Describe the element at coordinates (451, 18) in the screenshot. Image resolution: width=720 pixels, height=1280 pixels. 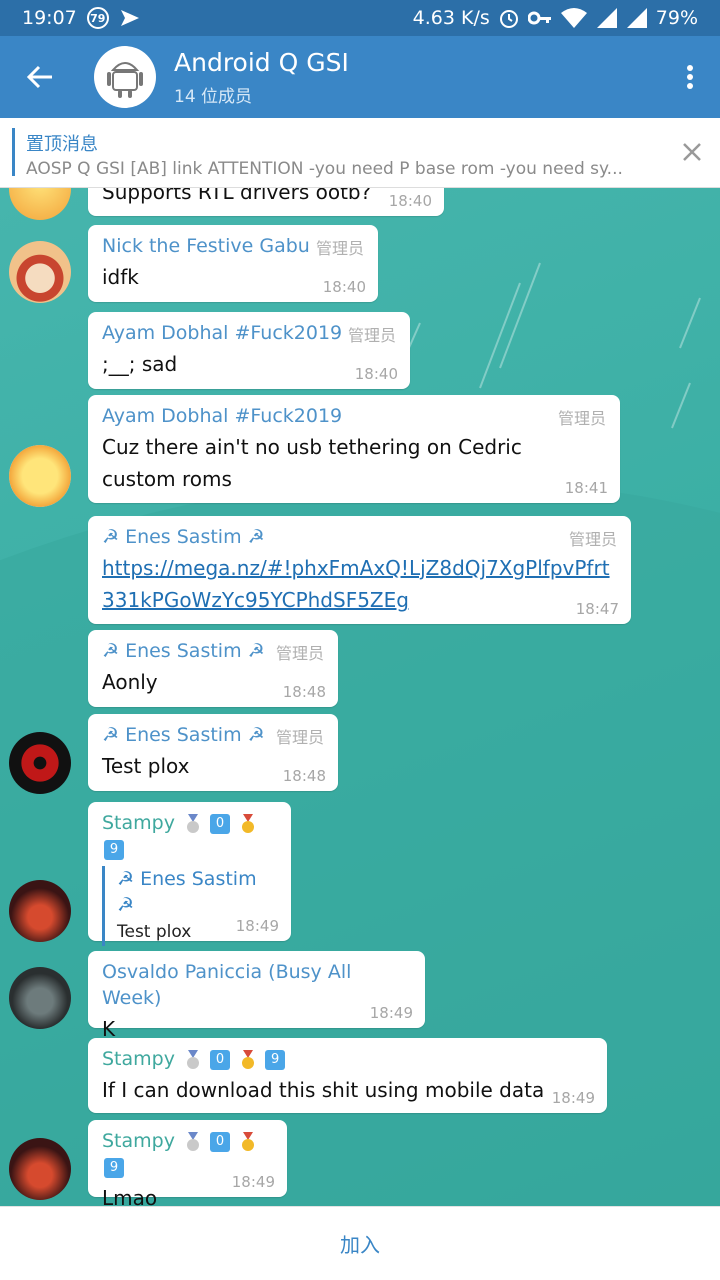
I see `network-speed: 4.63 K/s` at that location.